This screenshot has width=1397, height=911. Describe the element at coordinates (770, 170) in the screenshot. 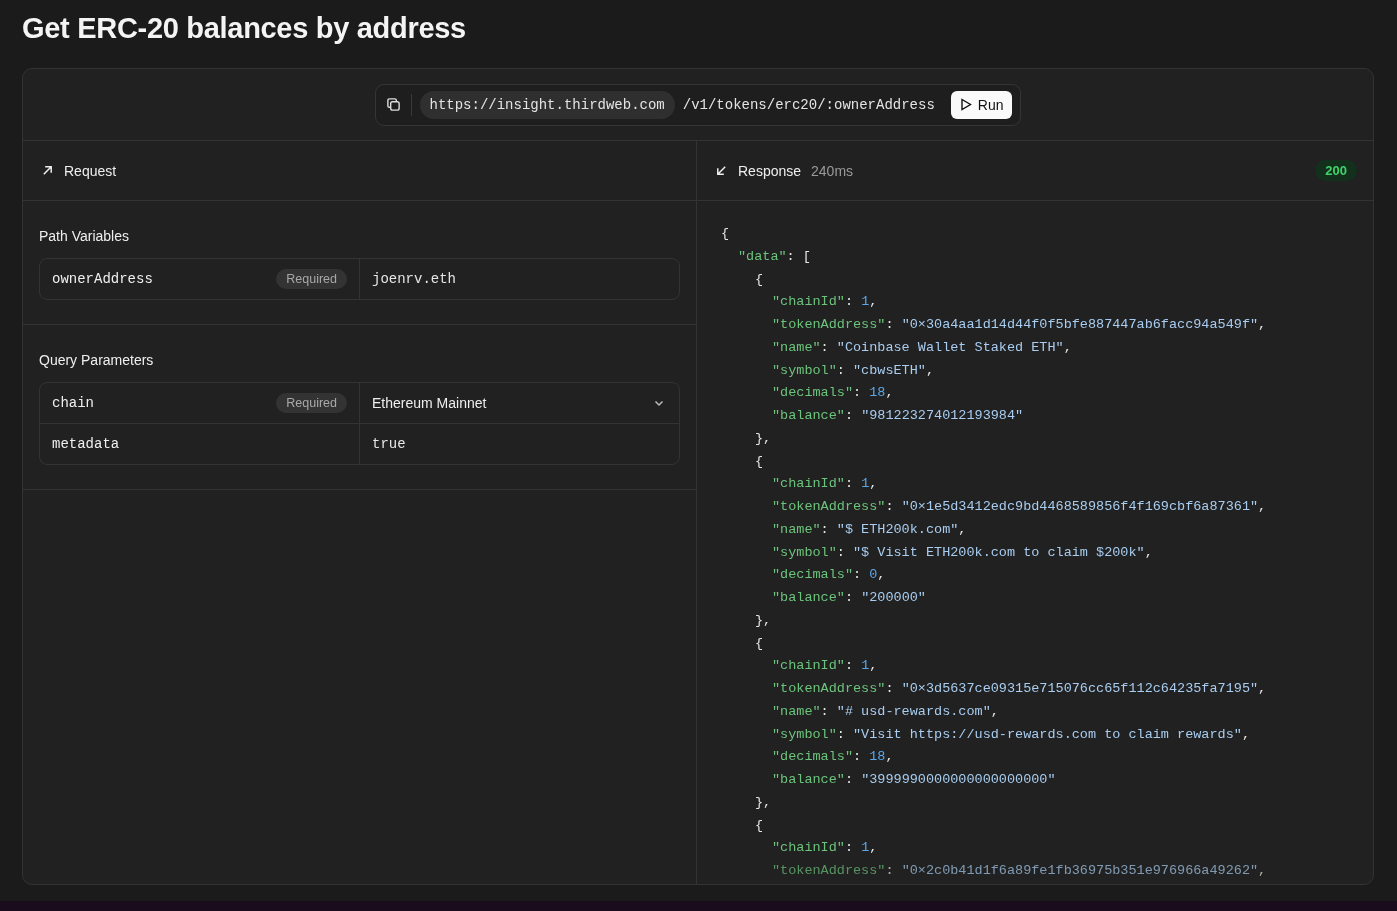

I see `response-label: Response` at that location.